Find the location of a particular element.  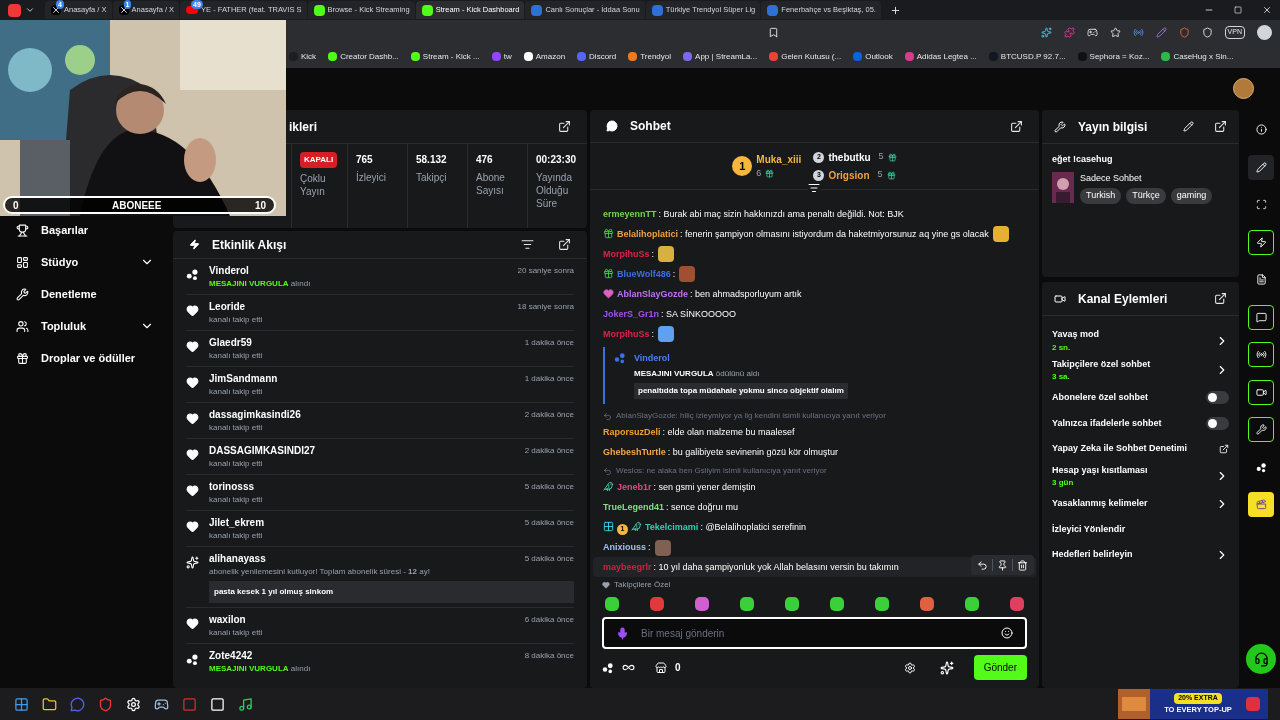

edit-icon is located at coordinates (1188, 126).